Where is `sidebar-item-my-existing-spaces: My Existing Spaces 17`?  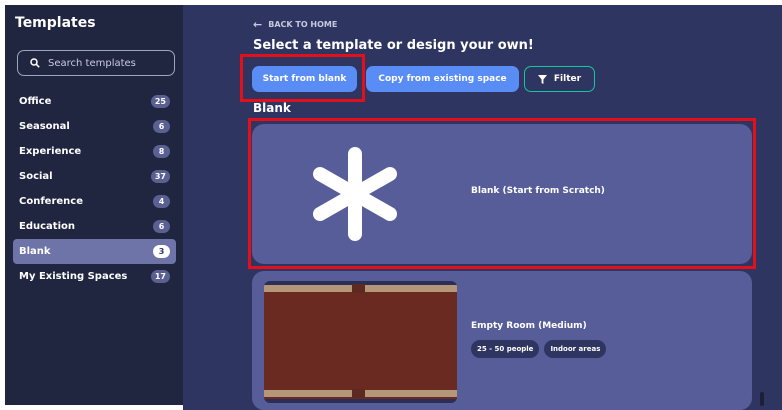
sidebar-item-my-existing-spaces: My Existing Spaces 17 is located at coordinates (94, 276).